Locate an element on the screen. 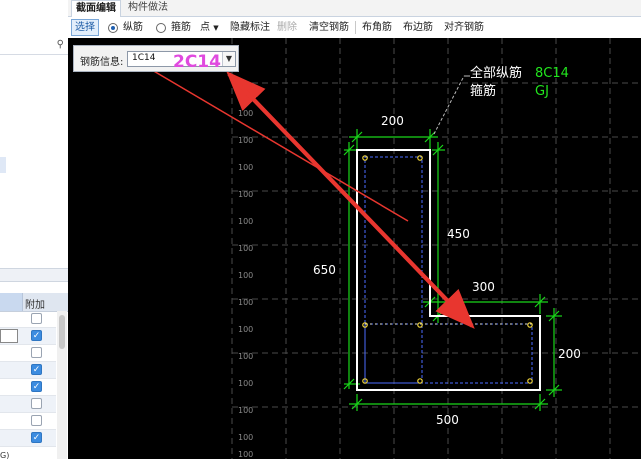  legend-all-longitudinal-value: 8C14 is located at coordinates (552, 73).